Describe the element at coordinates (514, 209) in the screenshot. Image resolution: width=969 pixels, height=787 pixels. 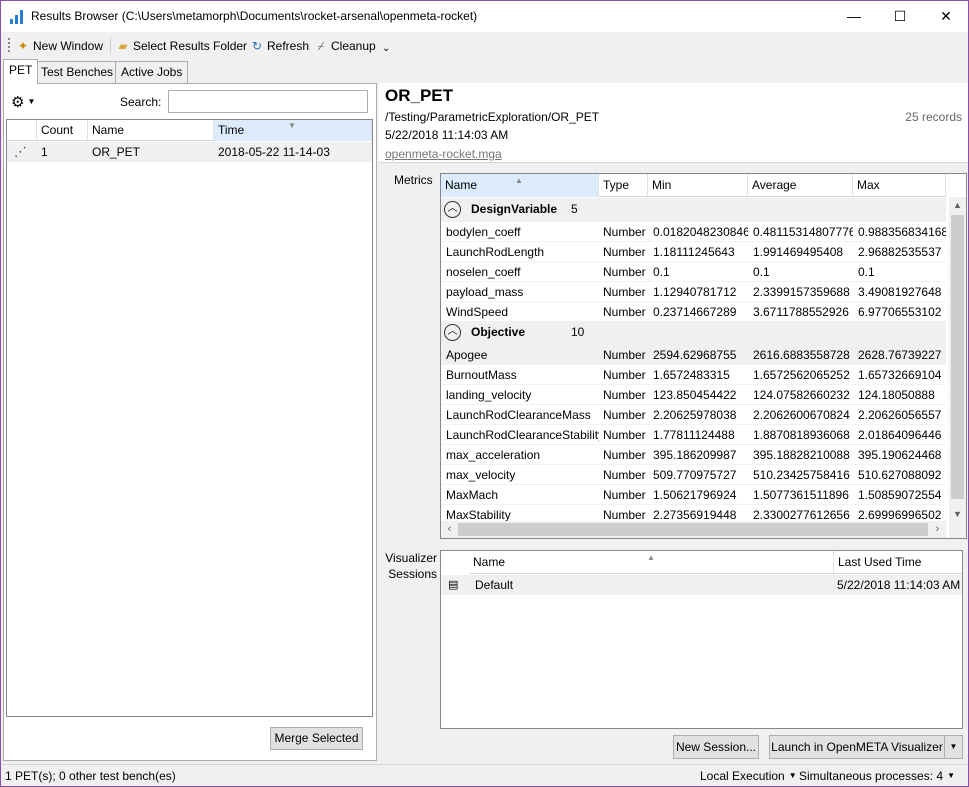
I see `group-name: DesignVariable` at that location.